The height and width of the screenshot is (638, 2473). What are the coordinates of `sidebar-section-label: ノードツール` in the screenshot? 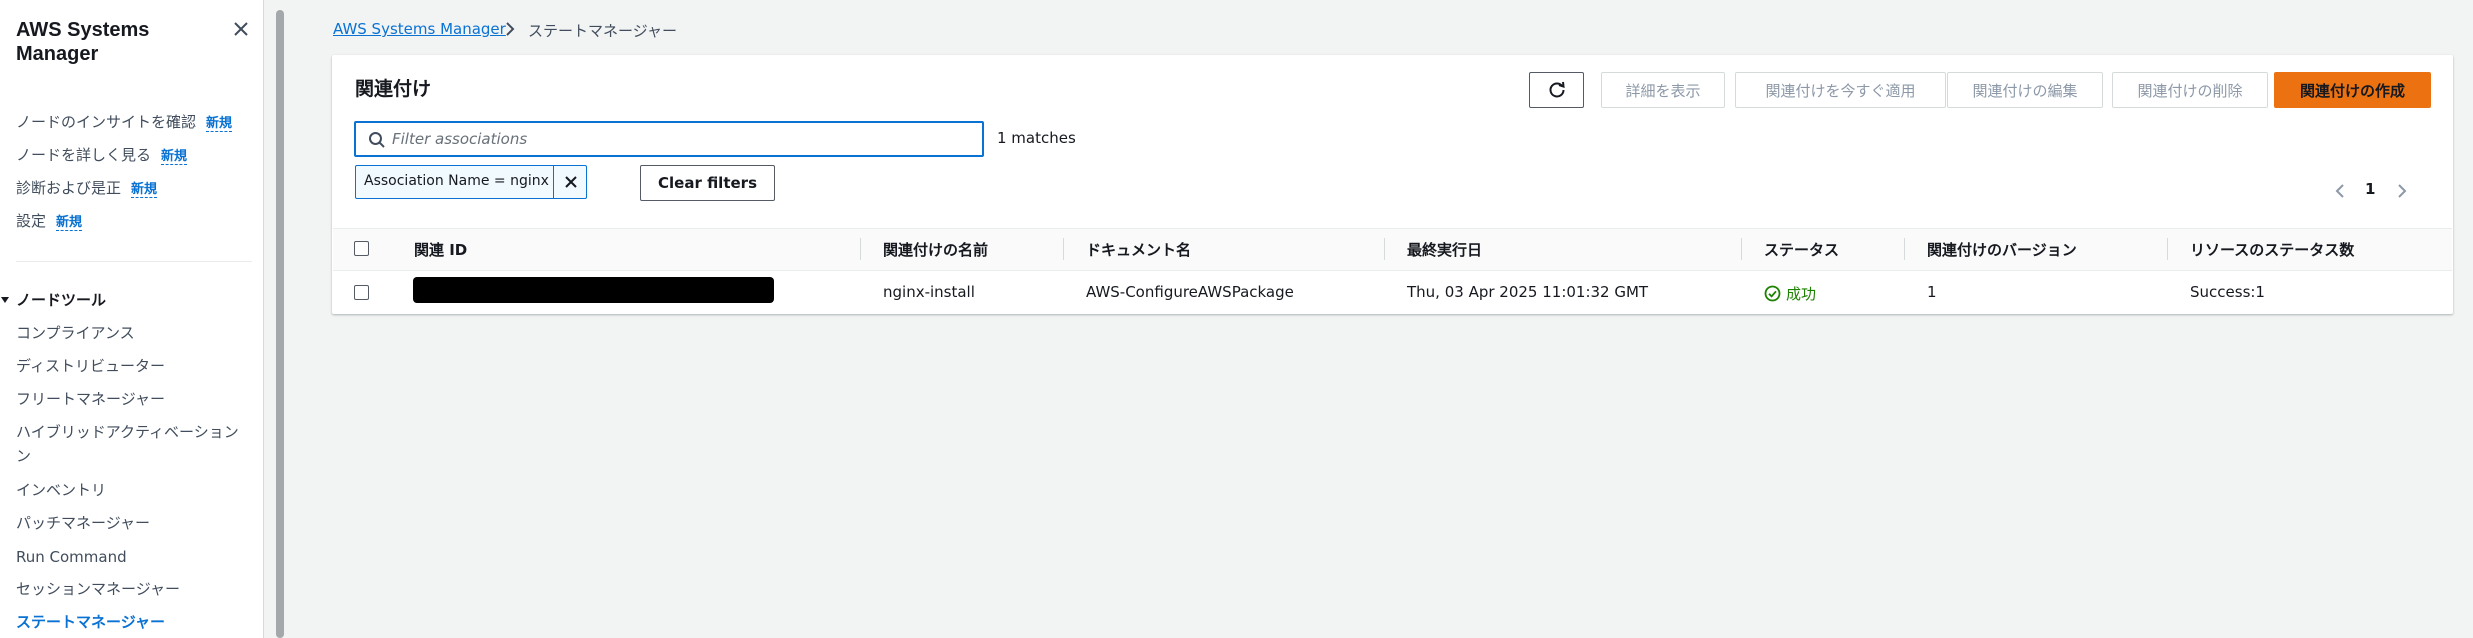 It's located at (61, 300).